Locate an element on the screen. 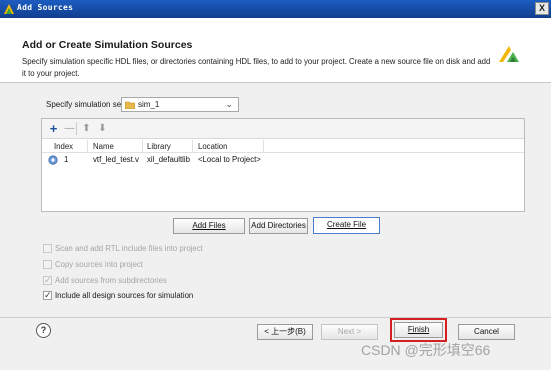 Image resolution: width=551 pixels, height=370 pixels. add-directories-label: Add Directories is located at coordinates (278, 225).